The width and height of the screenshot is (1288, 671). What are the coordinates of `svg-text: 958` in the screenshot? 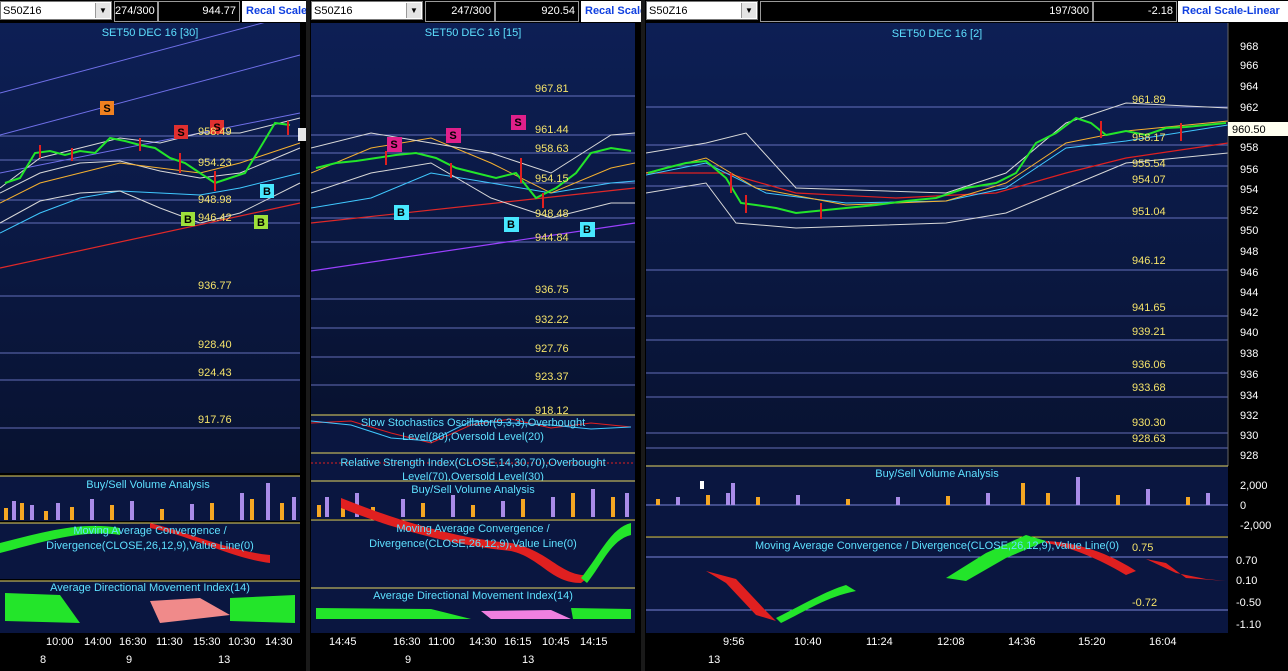 It's located at (1249, 148).